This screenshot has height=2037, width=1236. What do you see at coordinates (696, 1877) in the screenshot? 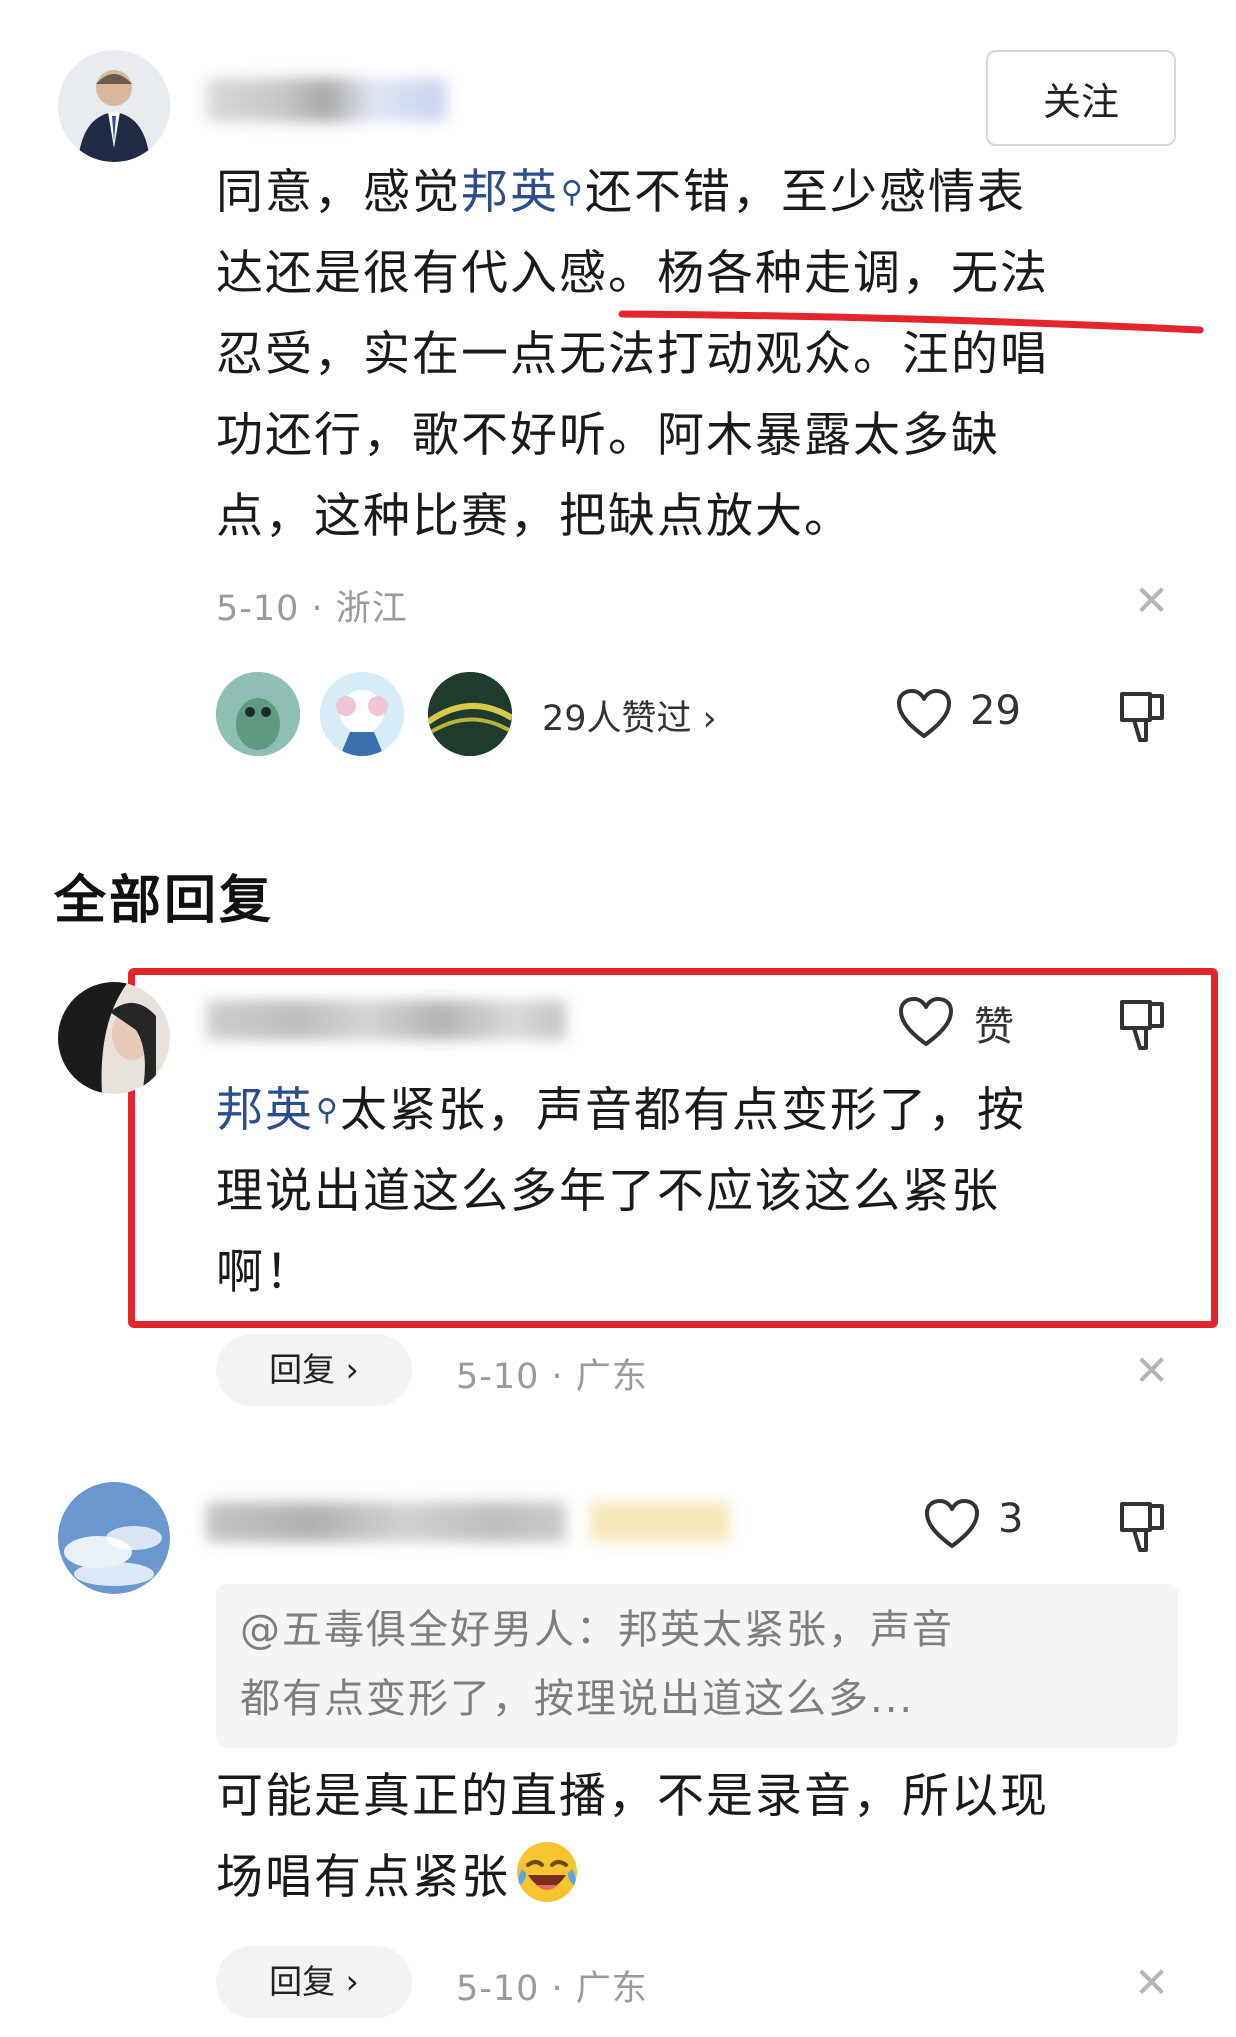
I see `reply-line-2: 场唱有点紧张` at bounding box center [696, 1877].